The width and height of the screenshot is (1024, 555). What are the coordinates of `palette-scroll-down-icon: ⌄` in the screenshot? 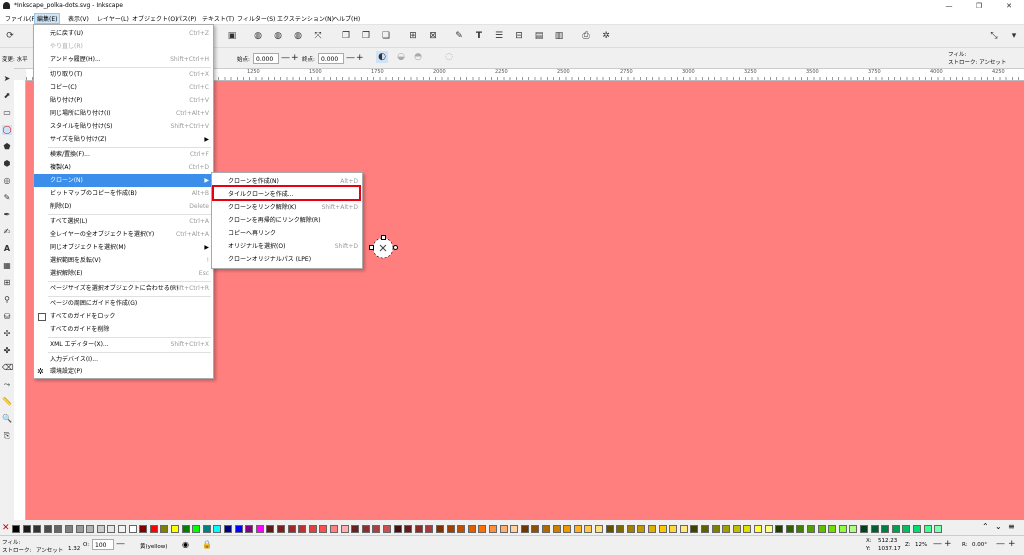 It's located at (998, 526).